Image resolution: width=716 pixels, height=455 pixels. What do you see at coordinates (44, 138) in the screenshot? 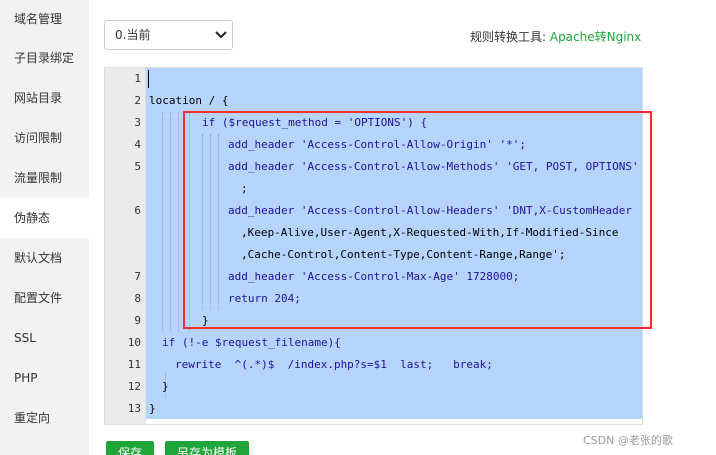
I see `sidebar-item-access-limit: 访问限制` at bounding box center [44, 138].